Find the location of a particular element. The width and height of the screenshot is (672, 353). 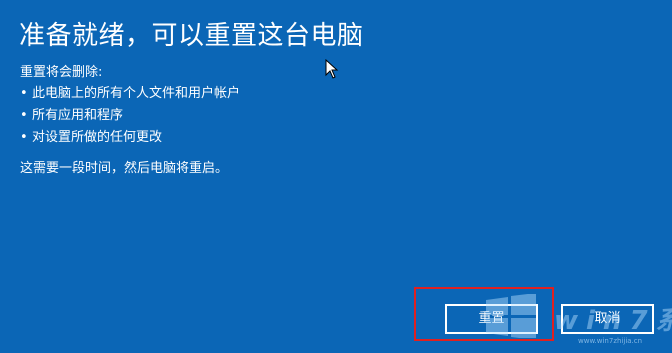

page-title: 准备就绪，可以重置这台电脑 is located at coordinates (191, 36).